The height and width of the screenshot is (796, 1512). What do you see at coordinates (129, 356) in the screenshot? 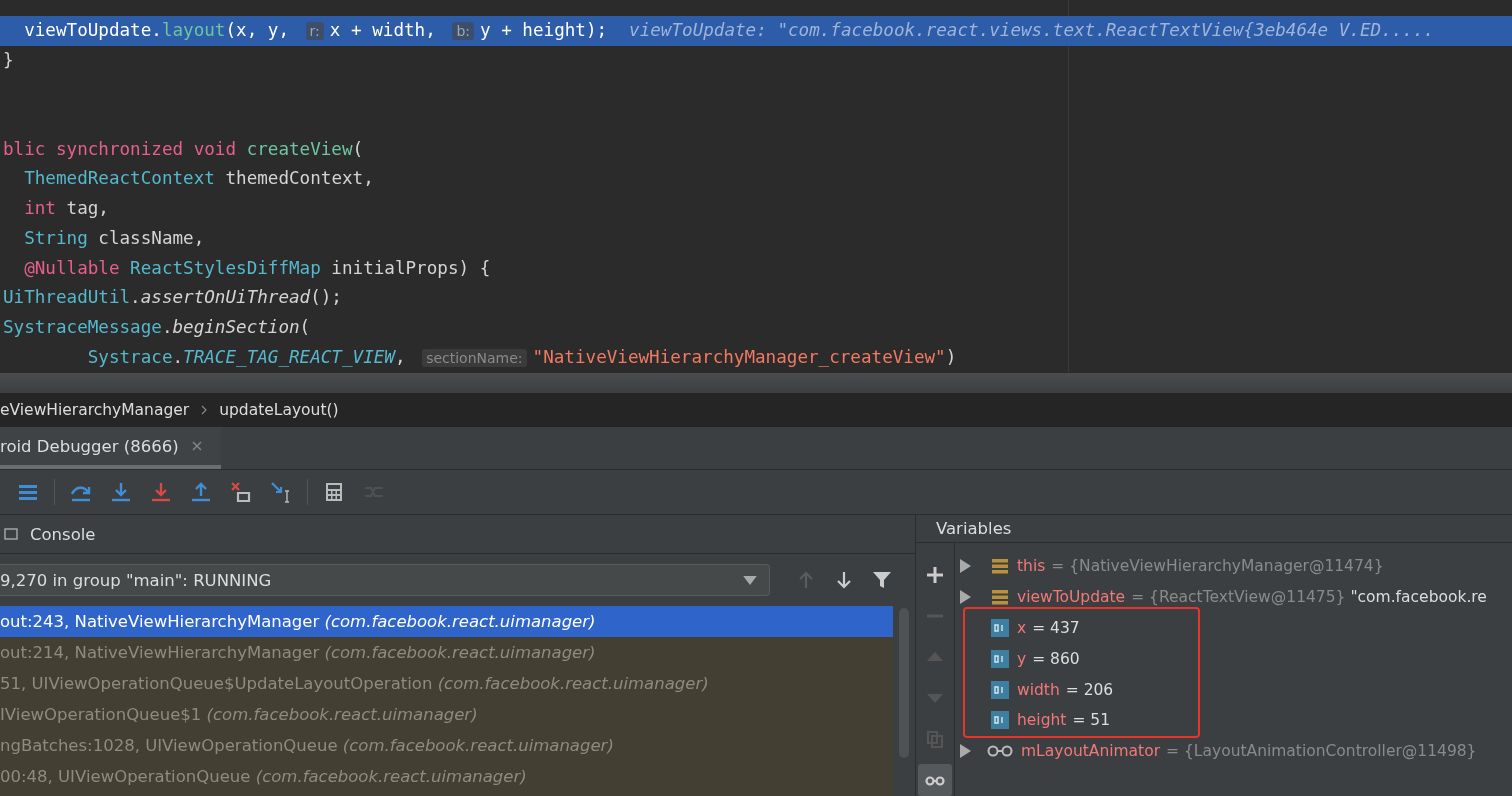
I see `type-name: Systrace` at bounding box center [129, 356].